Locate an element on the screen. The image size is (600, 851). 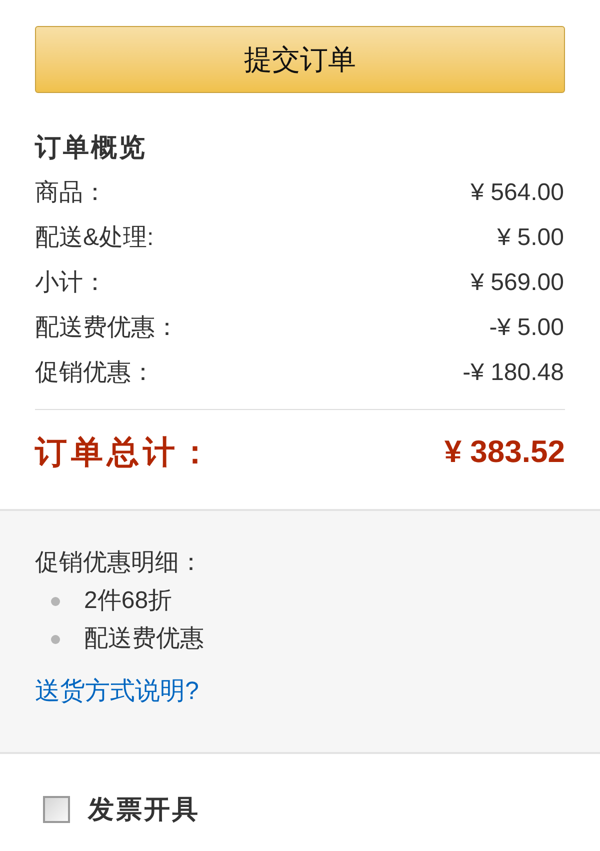
summary-label: 小计： is located at coordinates (71, 283).